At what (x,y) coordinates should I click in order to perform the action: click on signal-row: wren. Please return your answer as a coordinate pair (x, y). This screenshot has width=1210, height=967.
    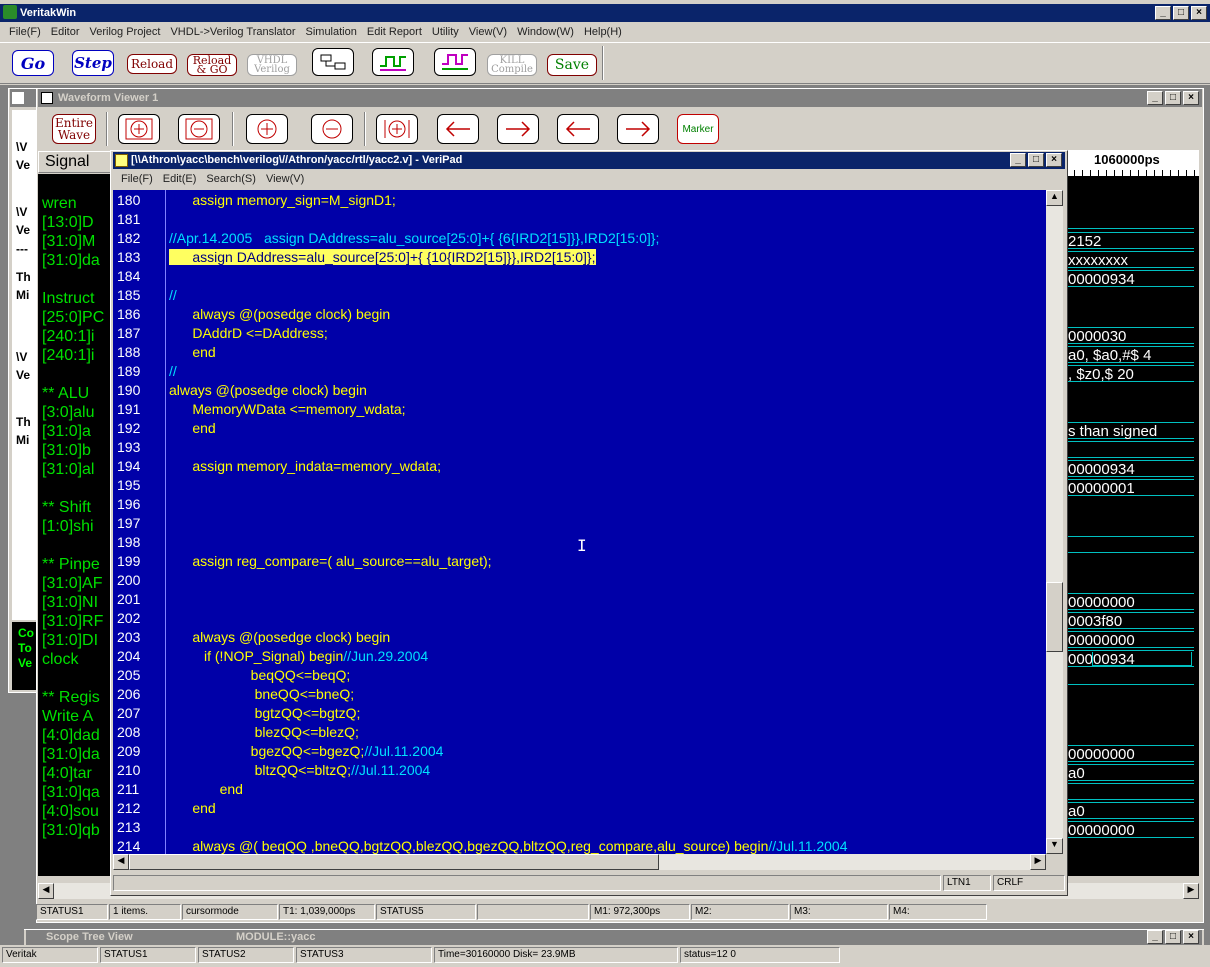
    Looking at the image, I should click on (59, 203).